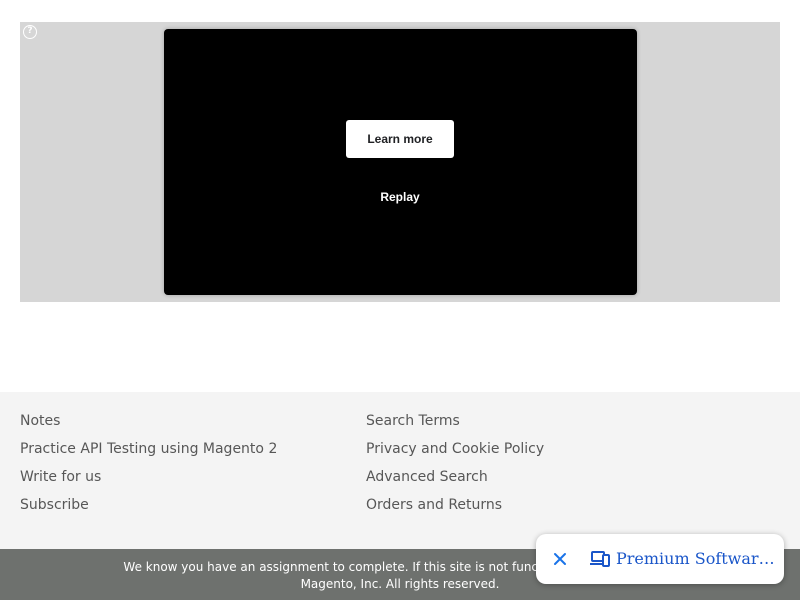  I want to click on promo-toast: Premium Software Testing Tools, so click(660, 559).